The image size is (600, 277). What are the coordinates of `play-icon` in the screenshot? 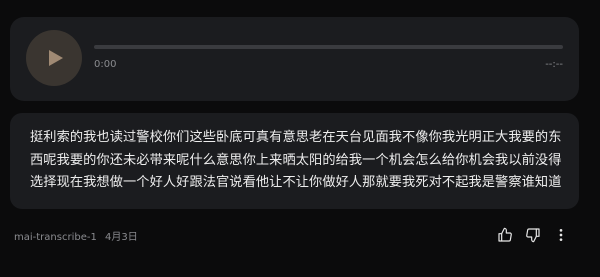 It's located at (56, 58).